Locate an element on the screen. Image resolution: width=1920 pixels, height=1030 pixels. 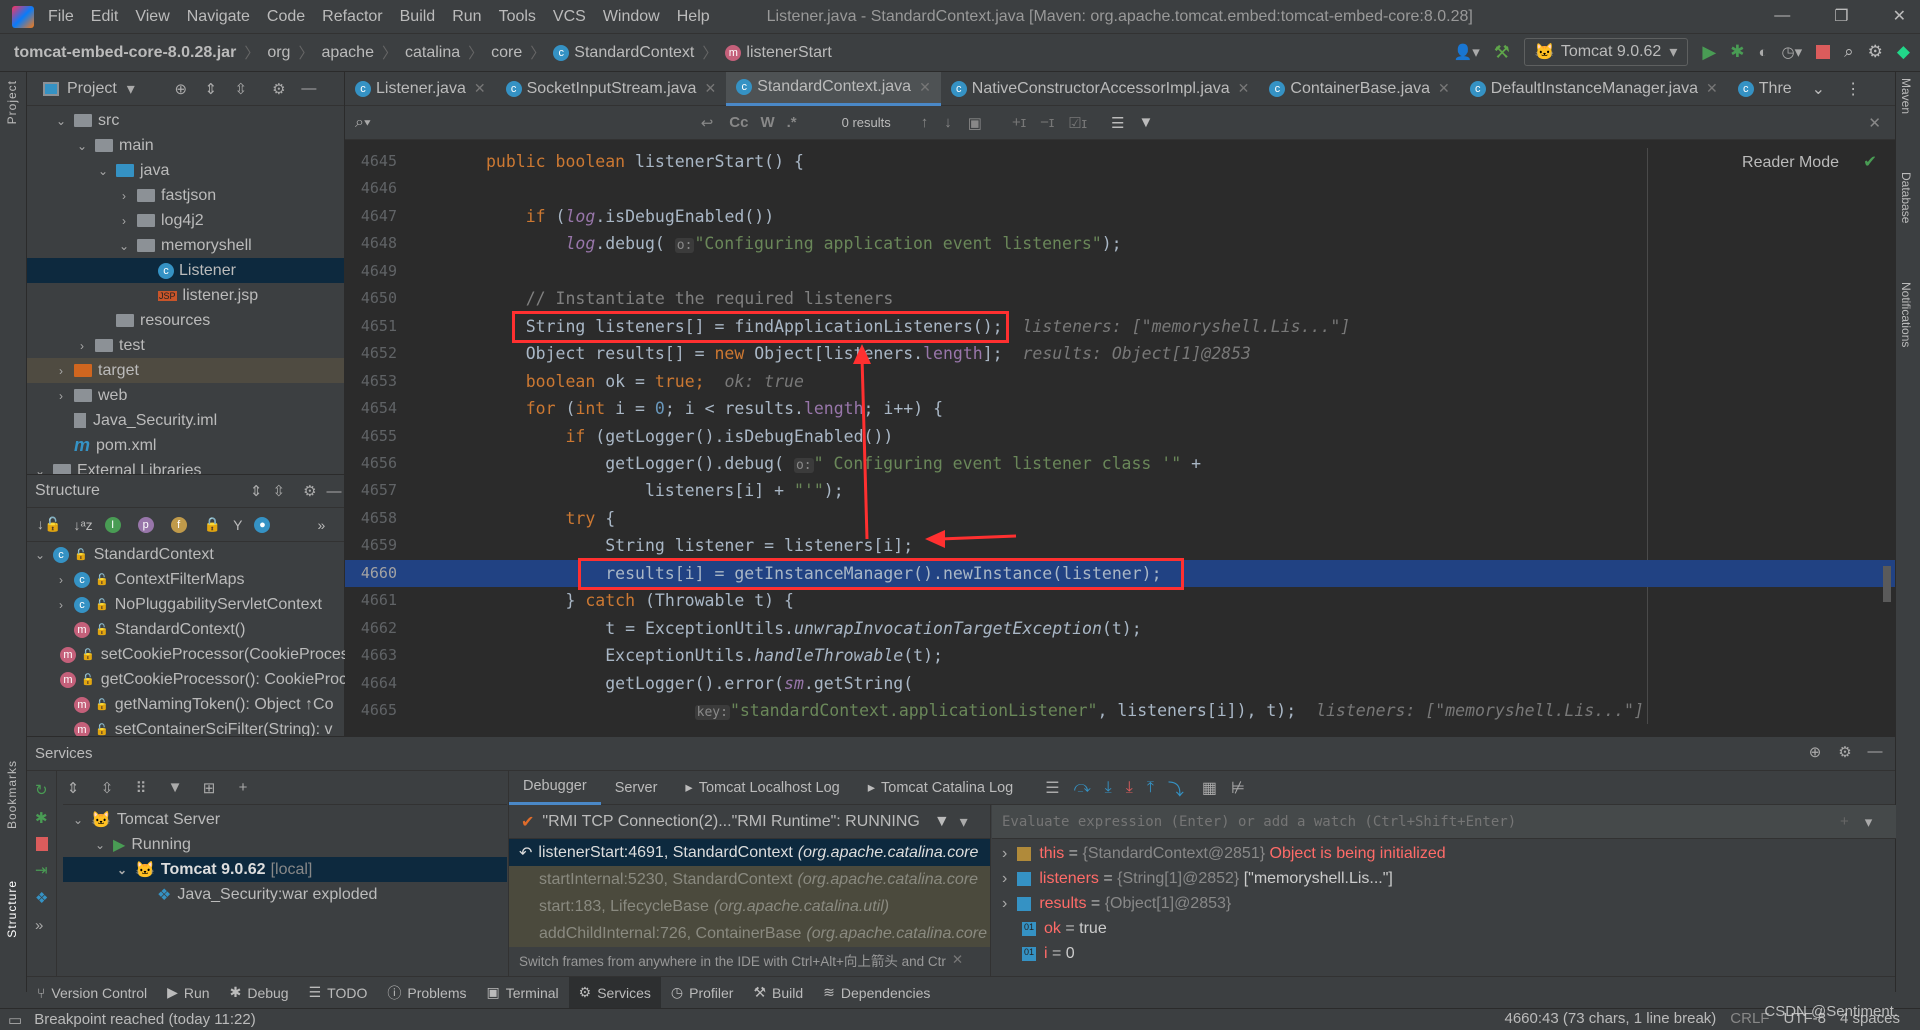
run-icon: ▶ is located at coordinates (1709, 52).